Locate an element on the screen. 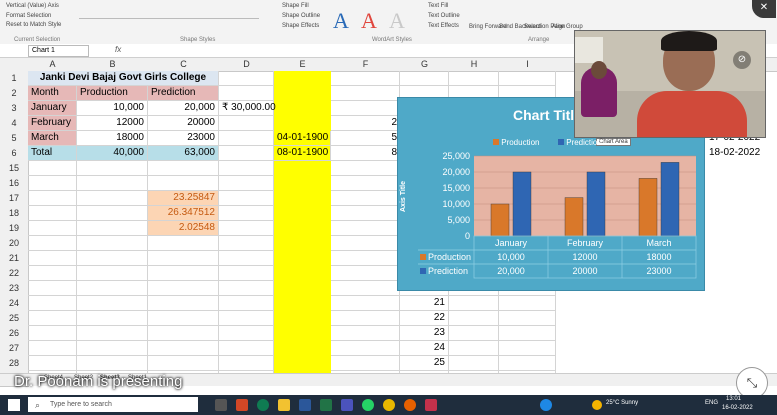 The width and height of the screenshot is (777, 415). clock-time: 13:01 is located at coordinates (733, 399).